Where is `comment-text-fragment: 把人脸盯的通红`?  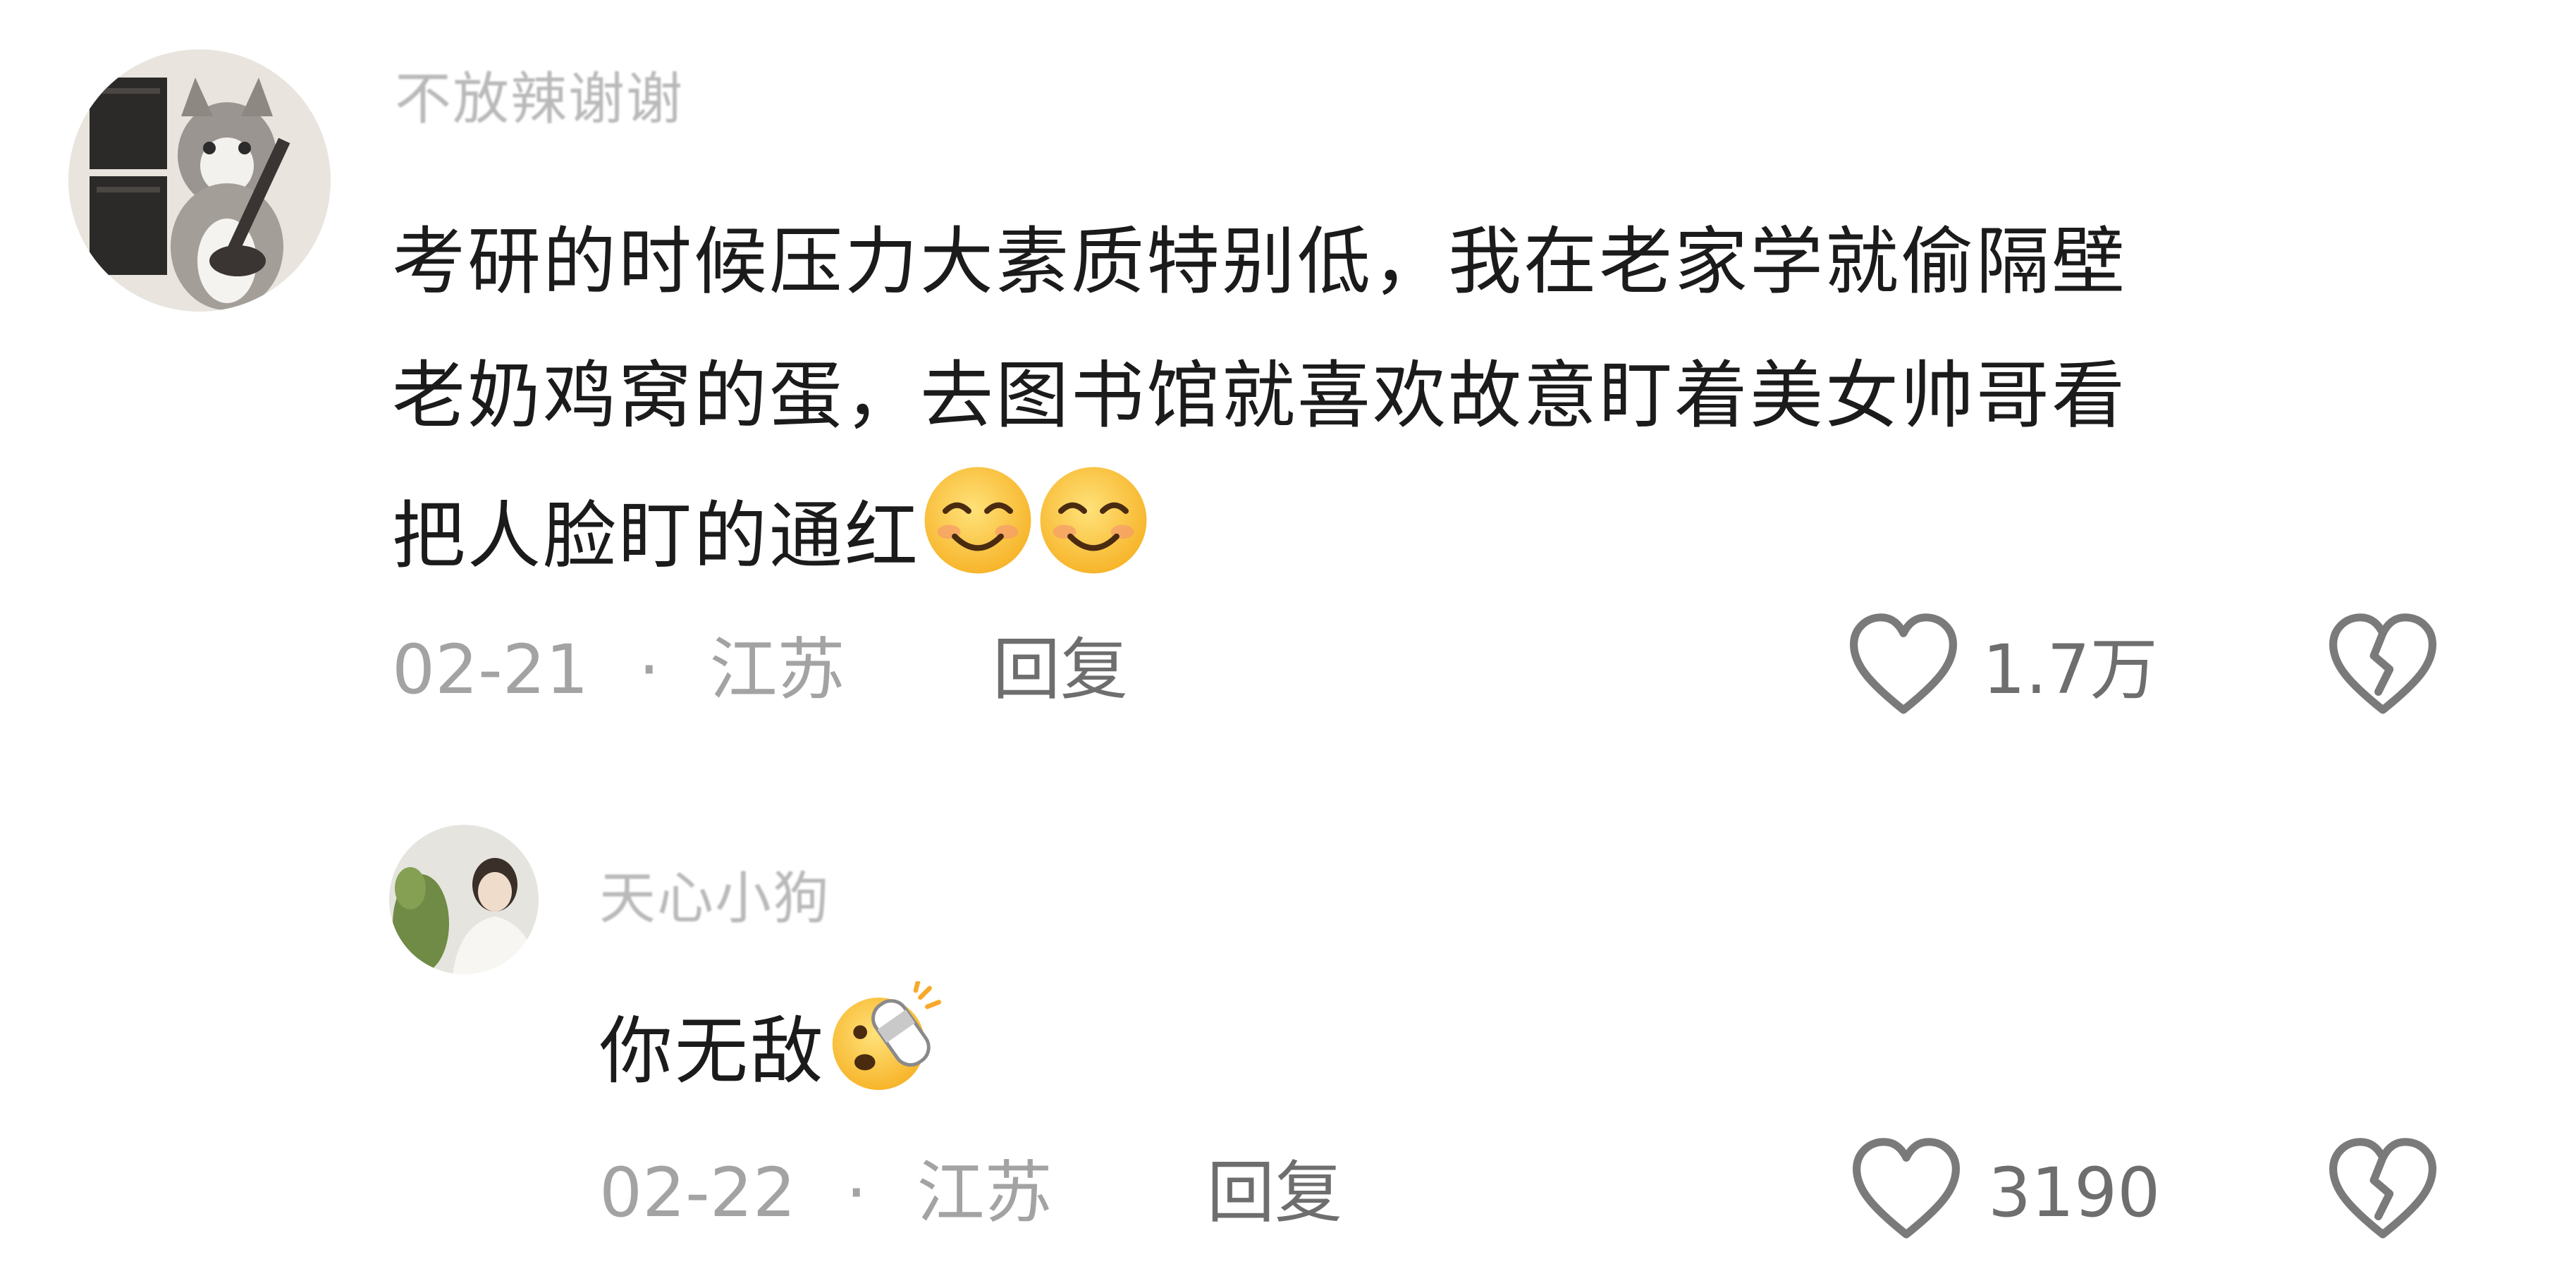
comment-text-fragment: 把人脸盯的通红 is located at coordinates (656, 535).